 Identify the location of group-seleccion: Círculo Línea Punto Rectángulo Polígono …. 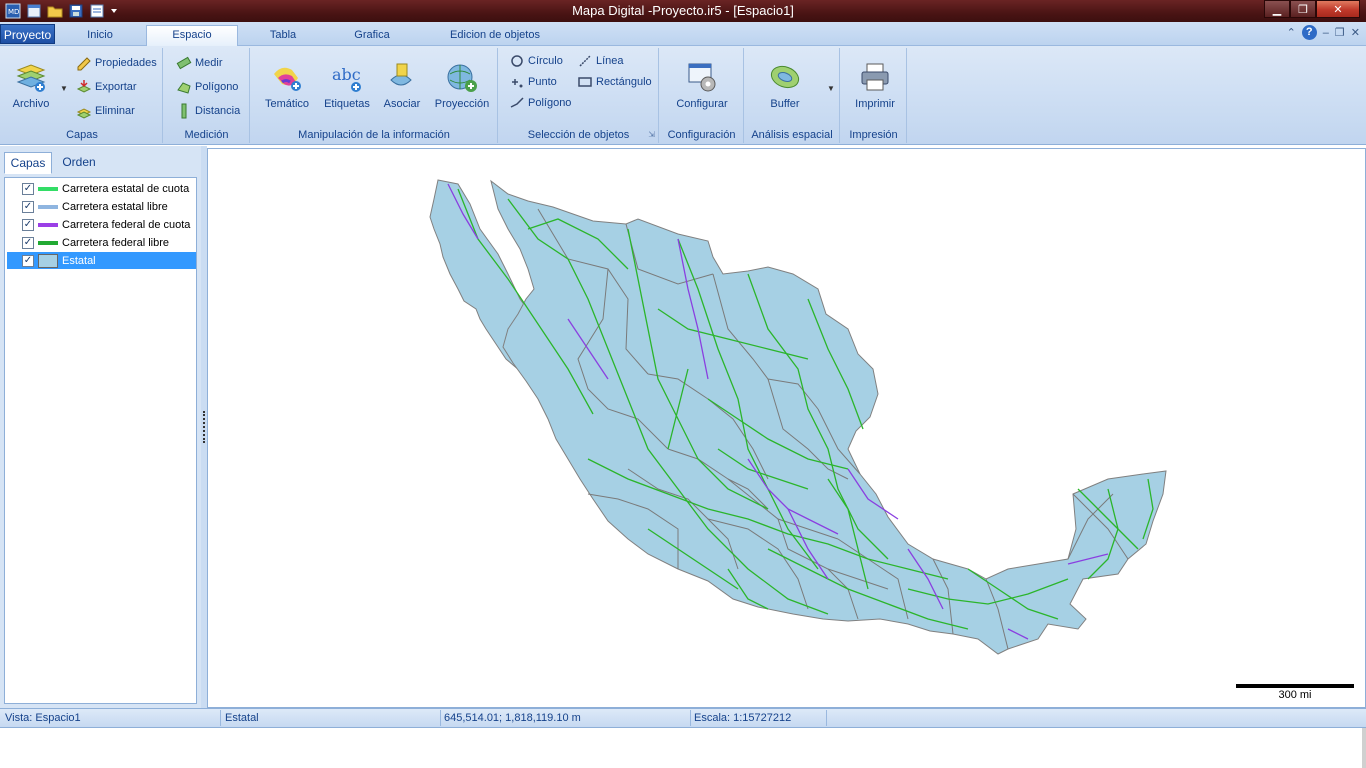
(579, 95).